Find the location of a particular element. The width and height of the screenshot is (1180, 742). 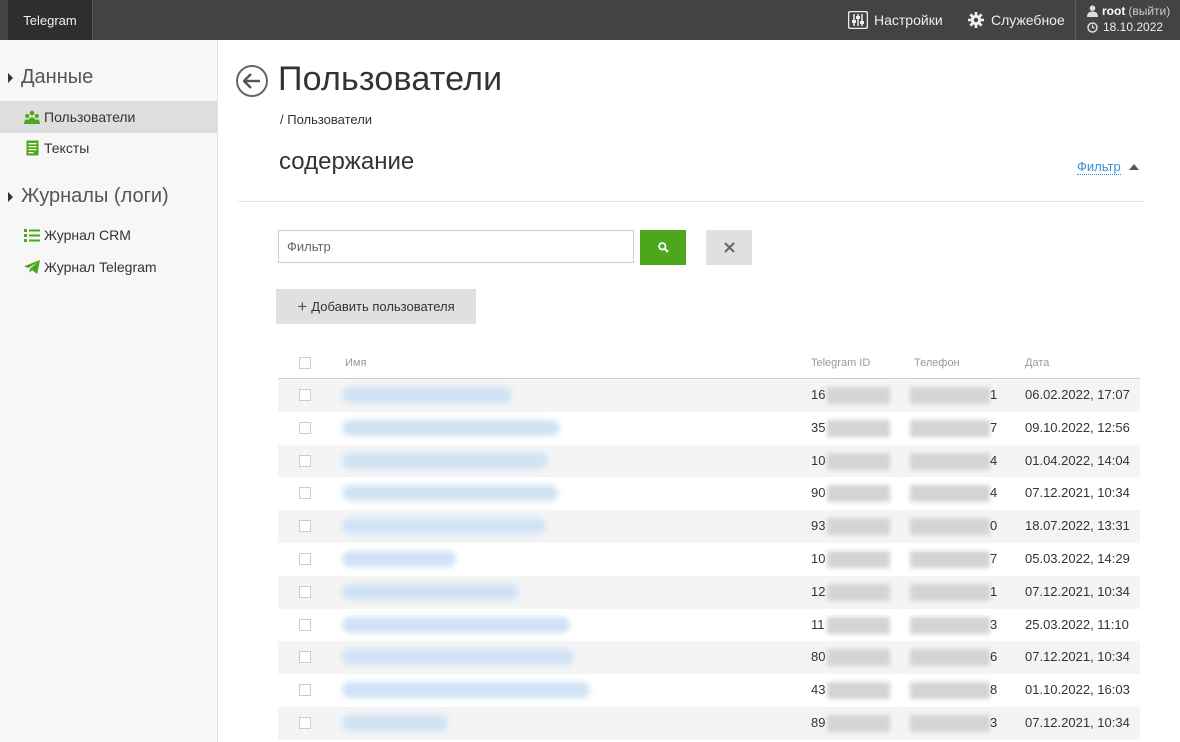

telegram-icon is located at coordinates (32, 267).